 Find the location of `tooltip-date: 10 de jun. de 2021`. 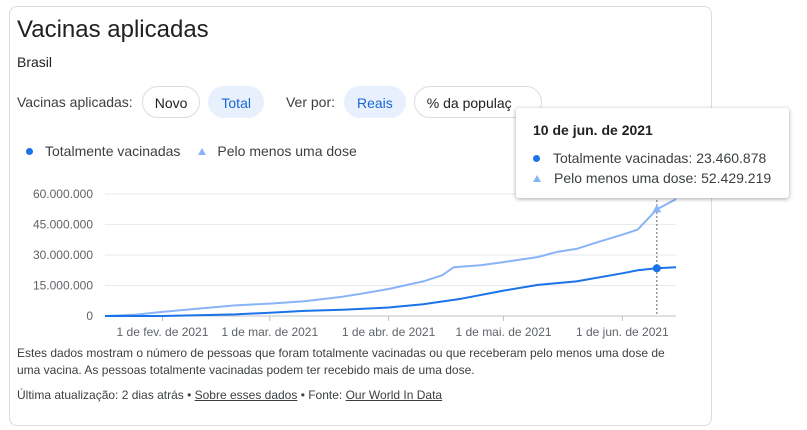

tooltip-date: 10 de jun. de 2021 is located at coordinates (593, 130).